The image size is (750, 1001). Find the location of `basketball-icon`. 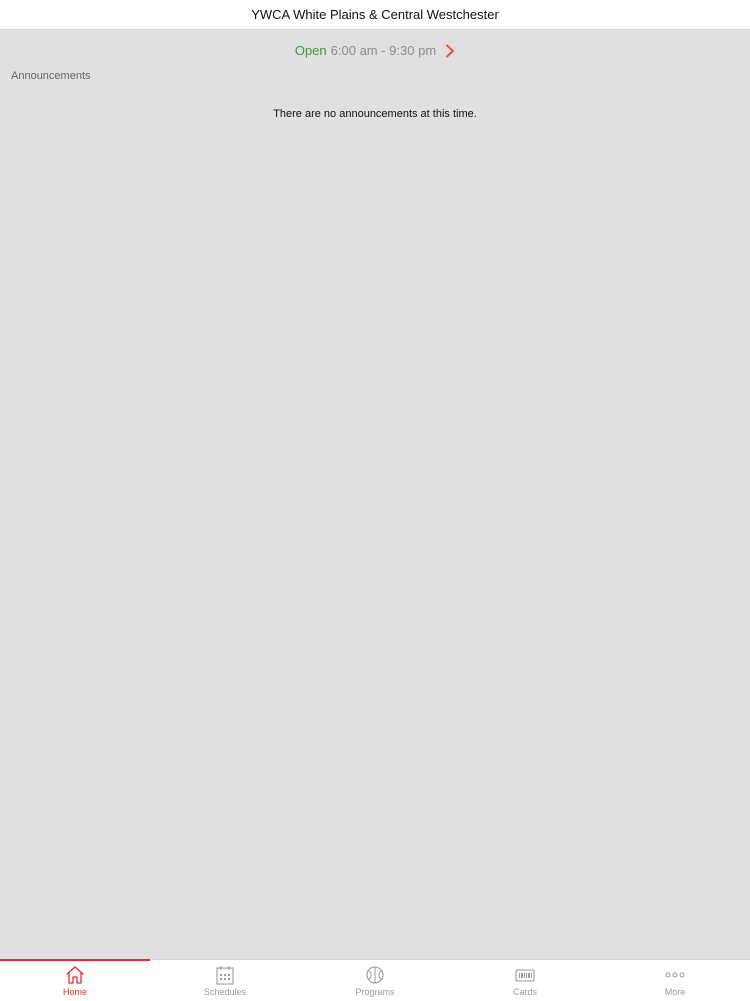

basketball-icon is located at coordinates (375, 975).